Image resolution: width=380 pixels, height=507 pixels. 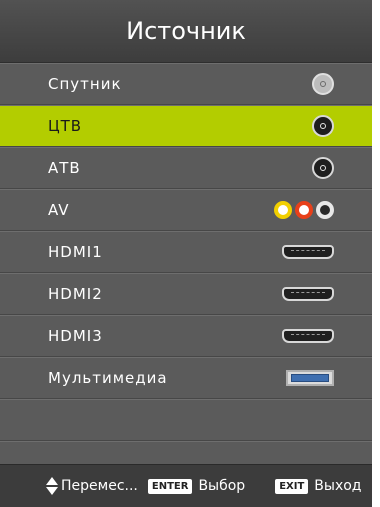 I want to click on empty-row, so click(x=186, y=420).